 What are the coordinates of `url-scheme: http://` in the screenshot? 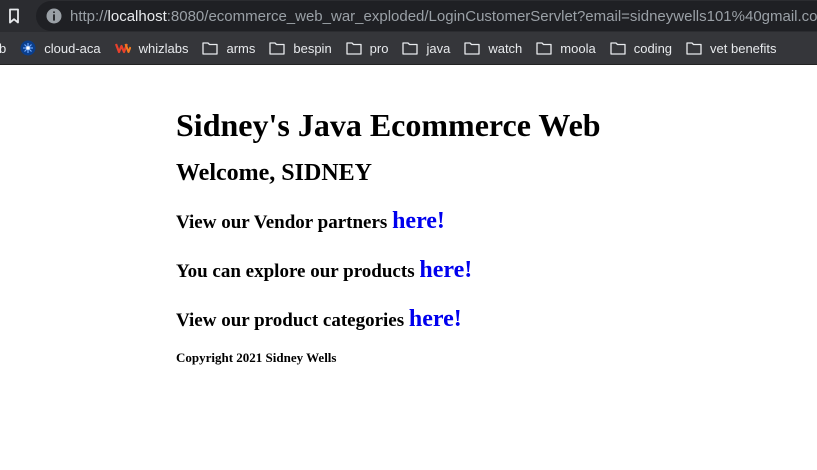 It's located at (89, 16).